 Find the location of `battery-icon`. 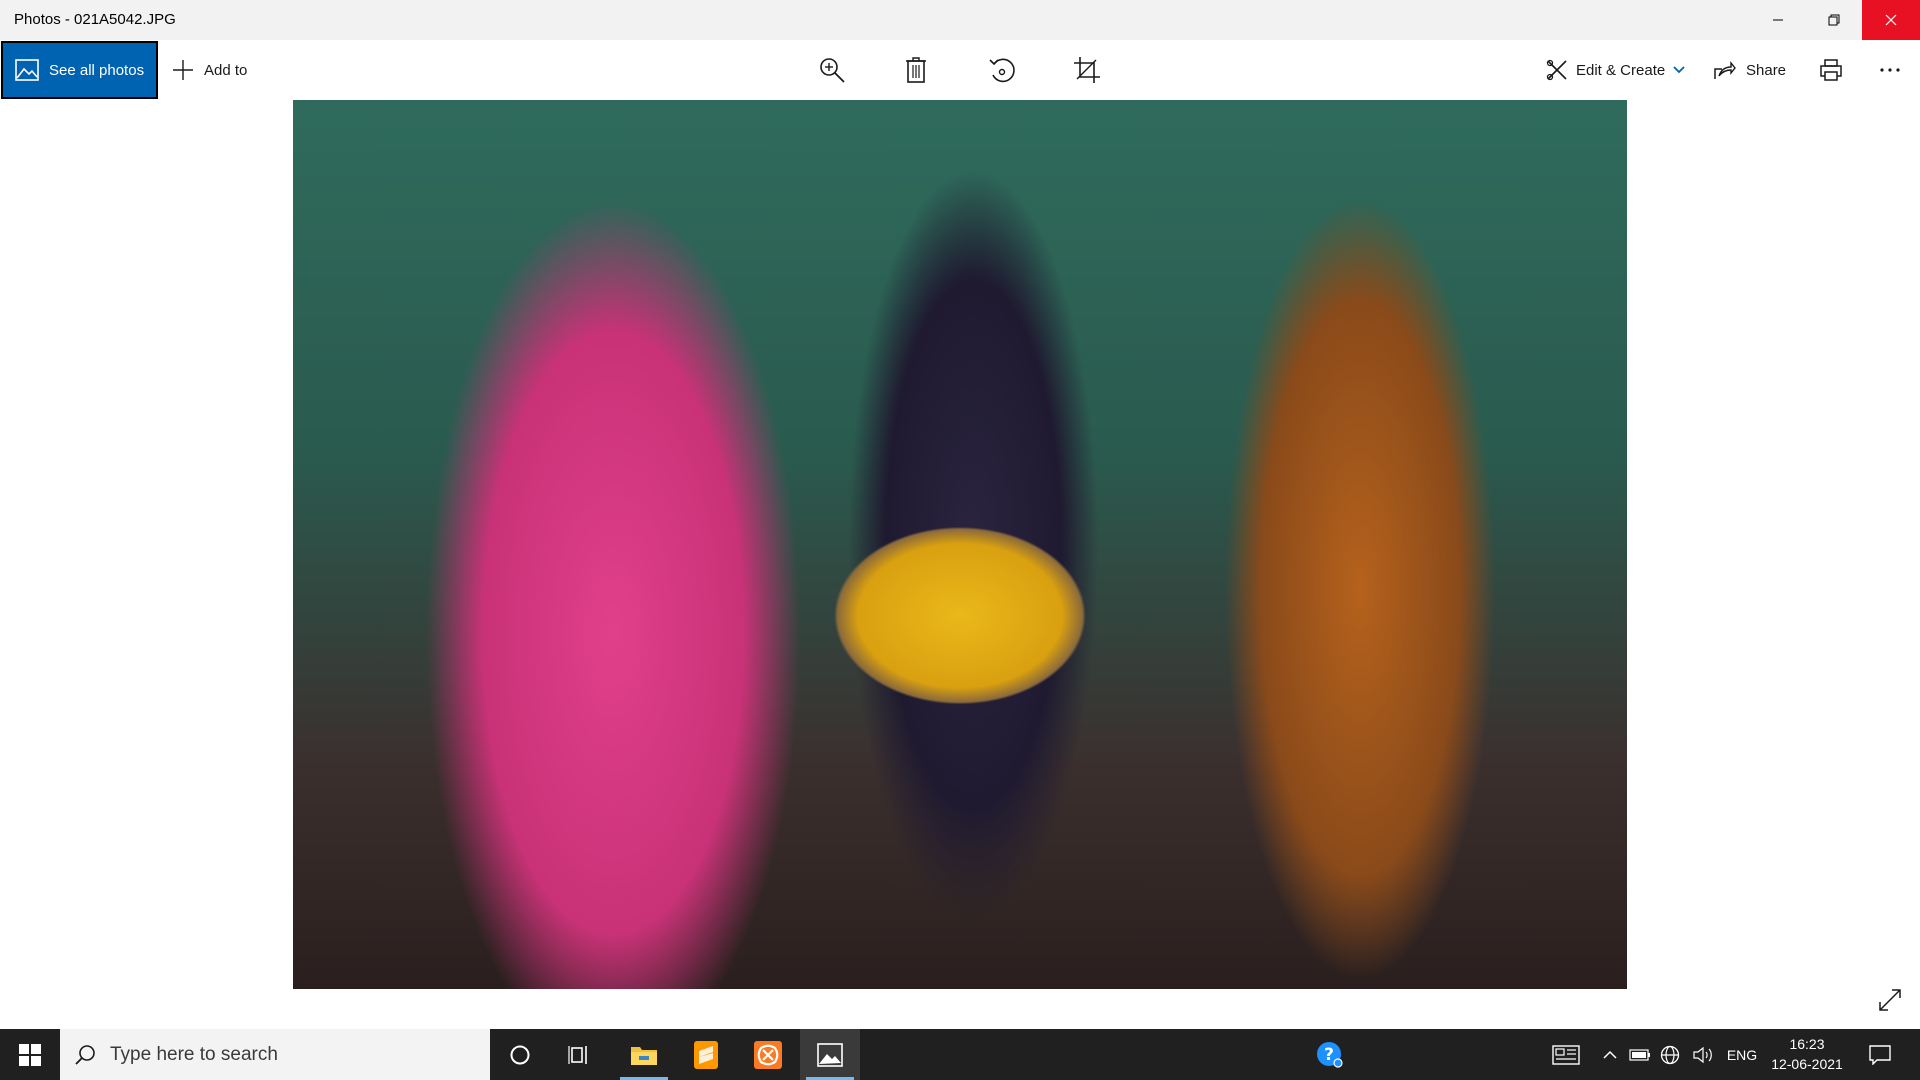

battery-icon is located at coordinates (1639, 1054).